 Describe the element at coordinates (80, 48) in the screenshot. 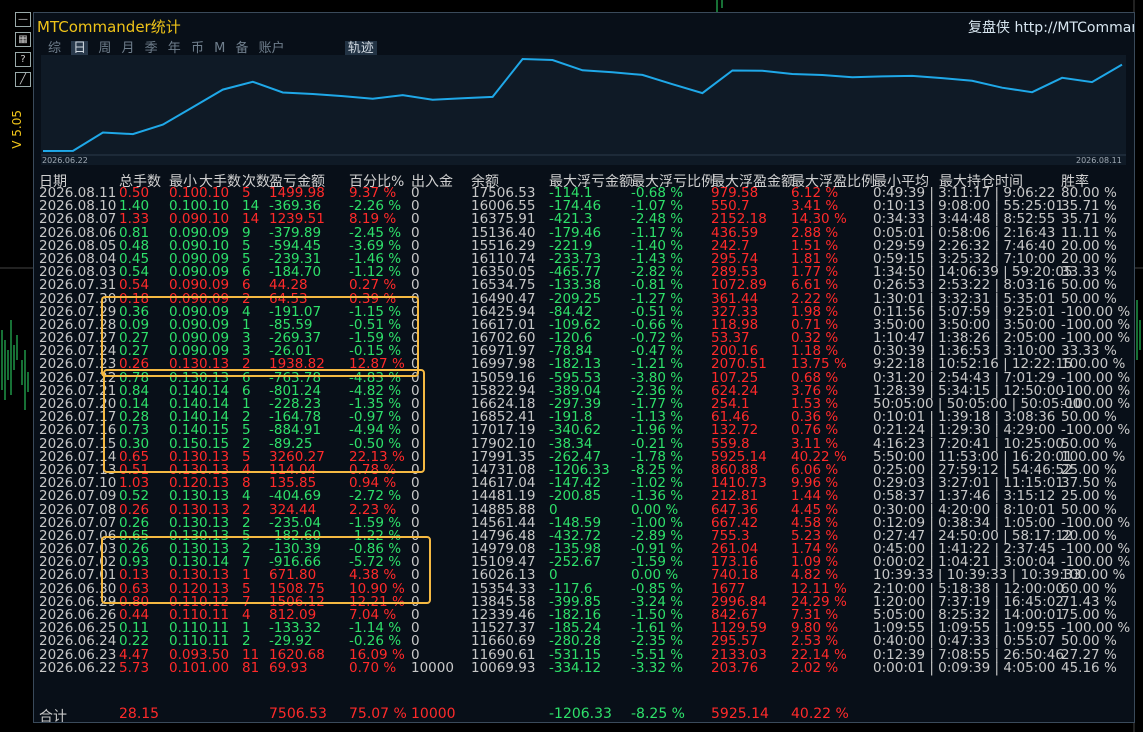

I see `tab-day: 日` at that location.